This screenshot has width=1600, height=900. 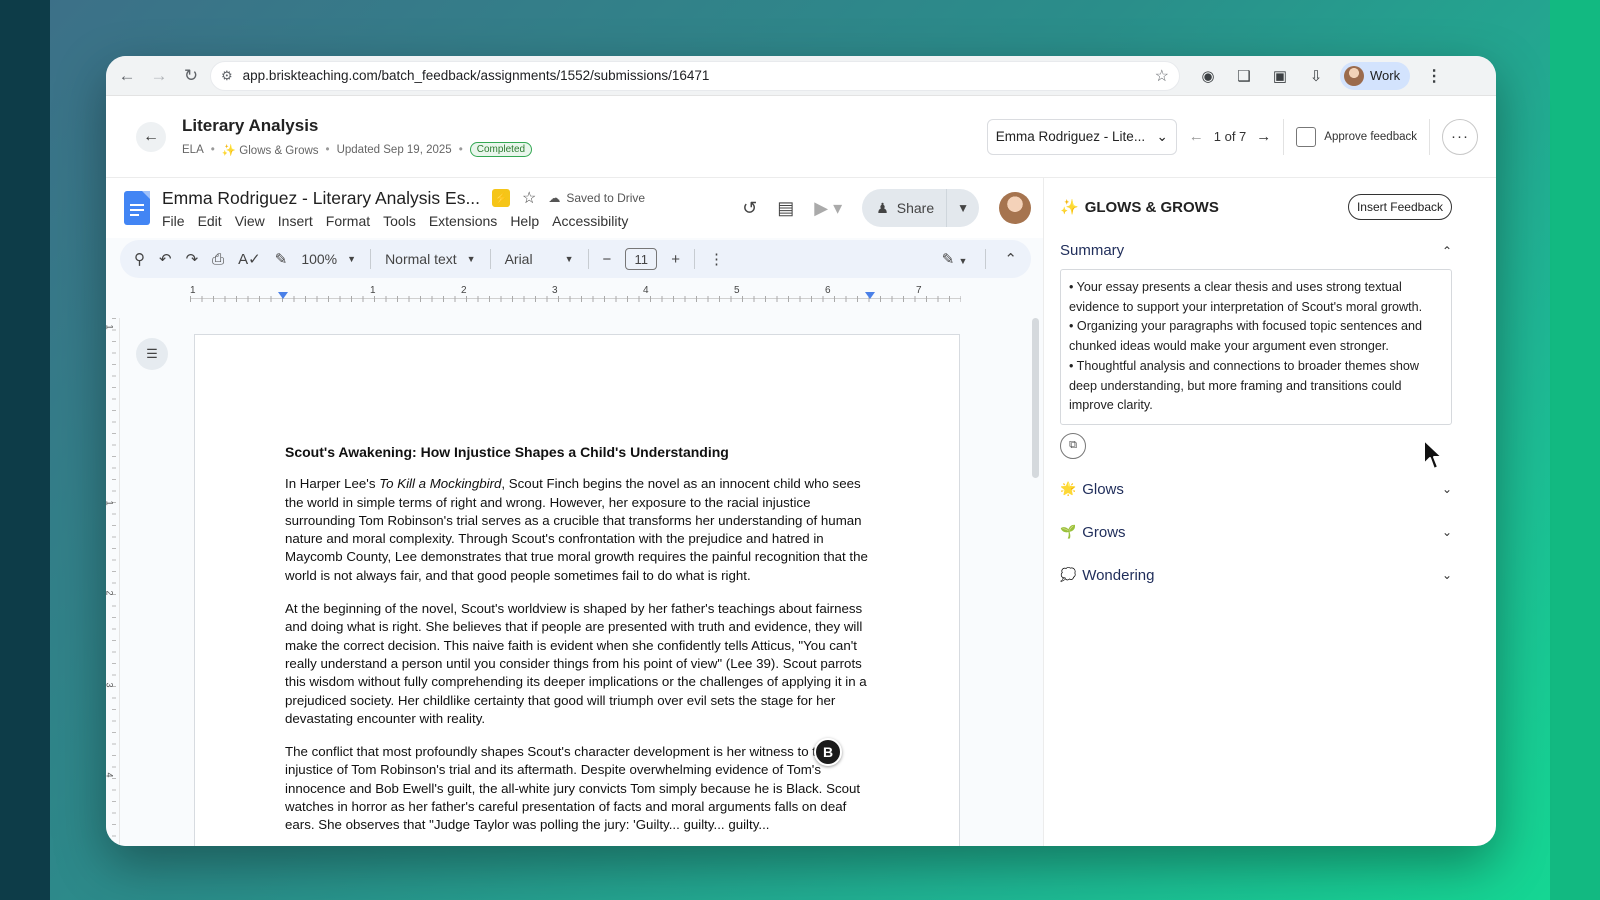 I want to click on paint-format-icon: ✎, so click(x=281, y=259).